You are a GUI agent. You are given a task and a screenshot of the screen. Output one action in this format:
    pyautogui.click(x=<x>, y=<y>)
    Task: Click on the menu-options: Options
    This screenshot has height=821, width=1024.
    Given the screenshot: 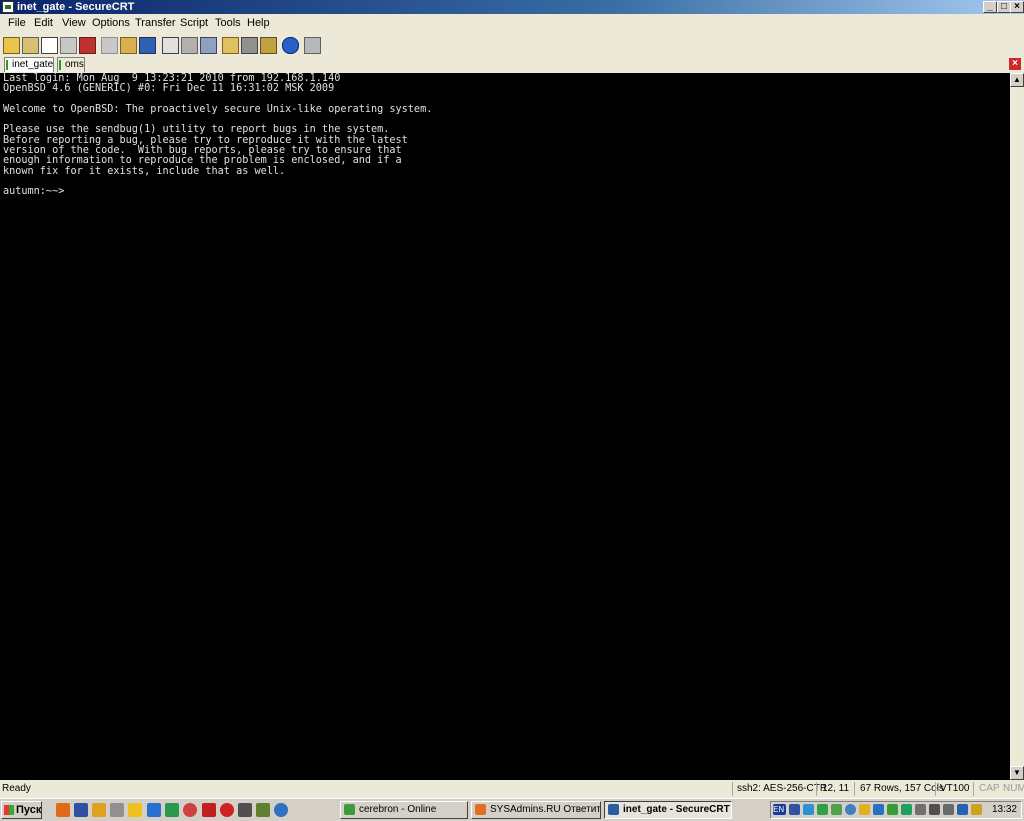 What is the action you would take?
    pyautogui.click(x=111, y=23)
    